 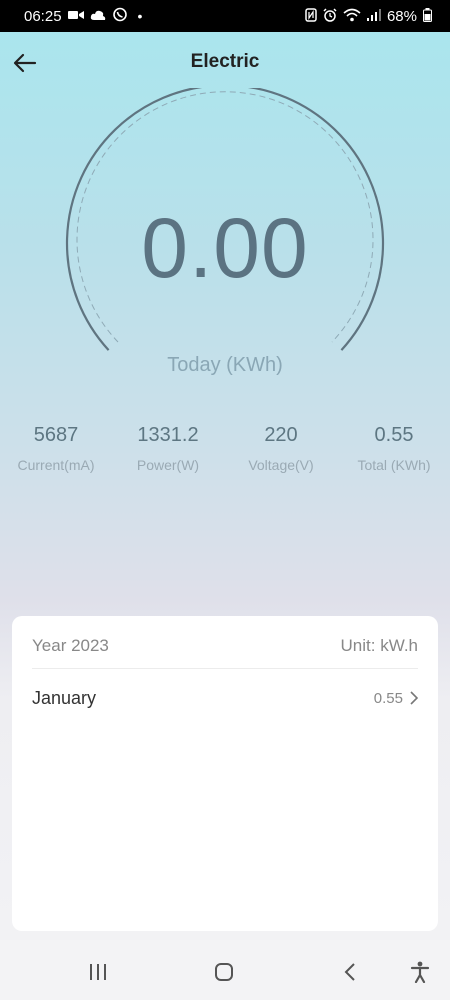 What do you see at coordinates (43, 16) in the screenshot?
I see `status-time: 06:25` at bounding box center [43, 16].